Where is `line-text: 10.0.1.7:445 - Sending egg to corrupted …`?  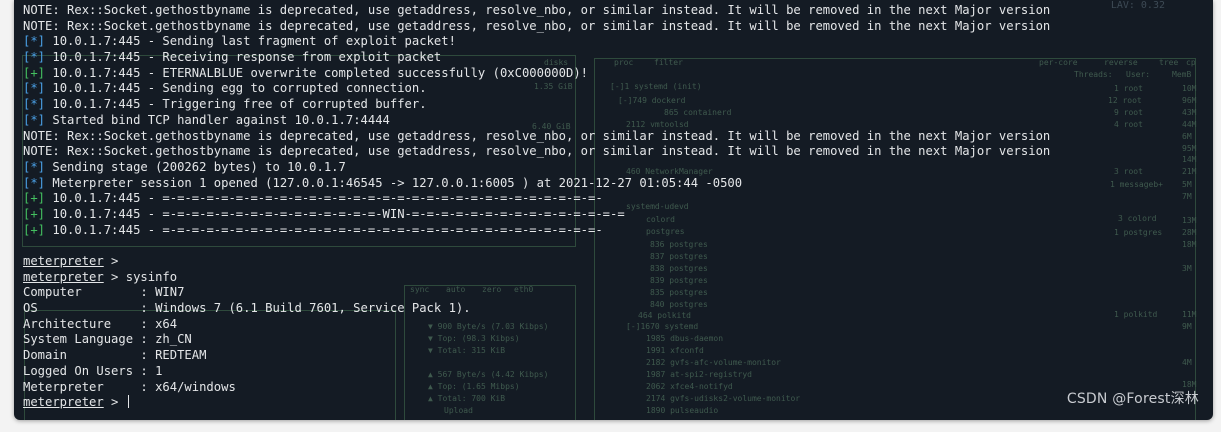
line-text: 10.0.1.7:445 - Sending egg to corrupted … is located at coordinates (236, 88).